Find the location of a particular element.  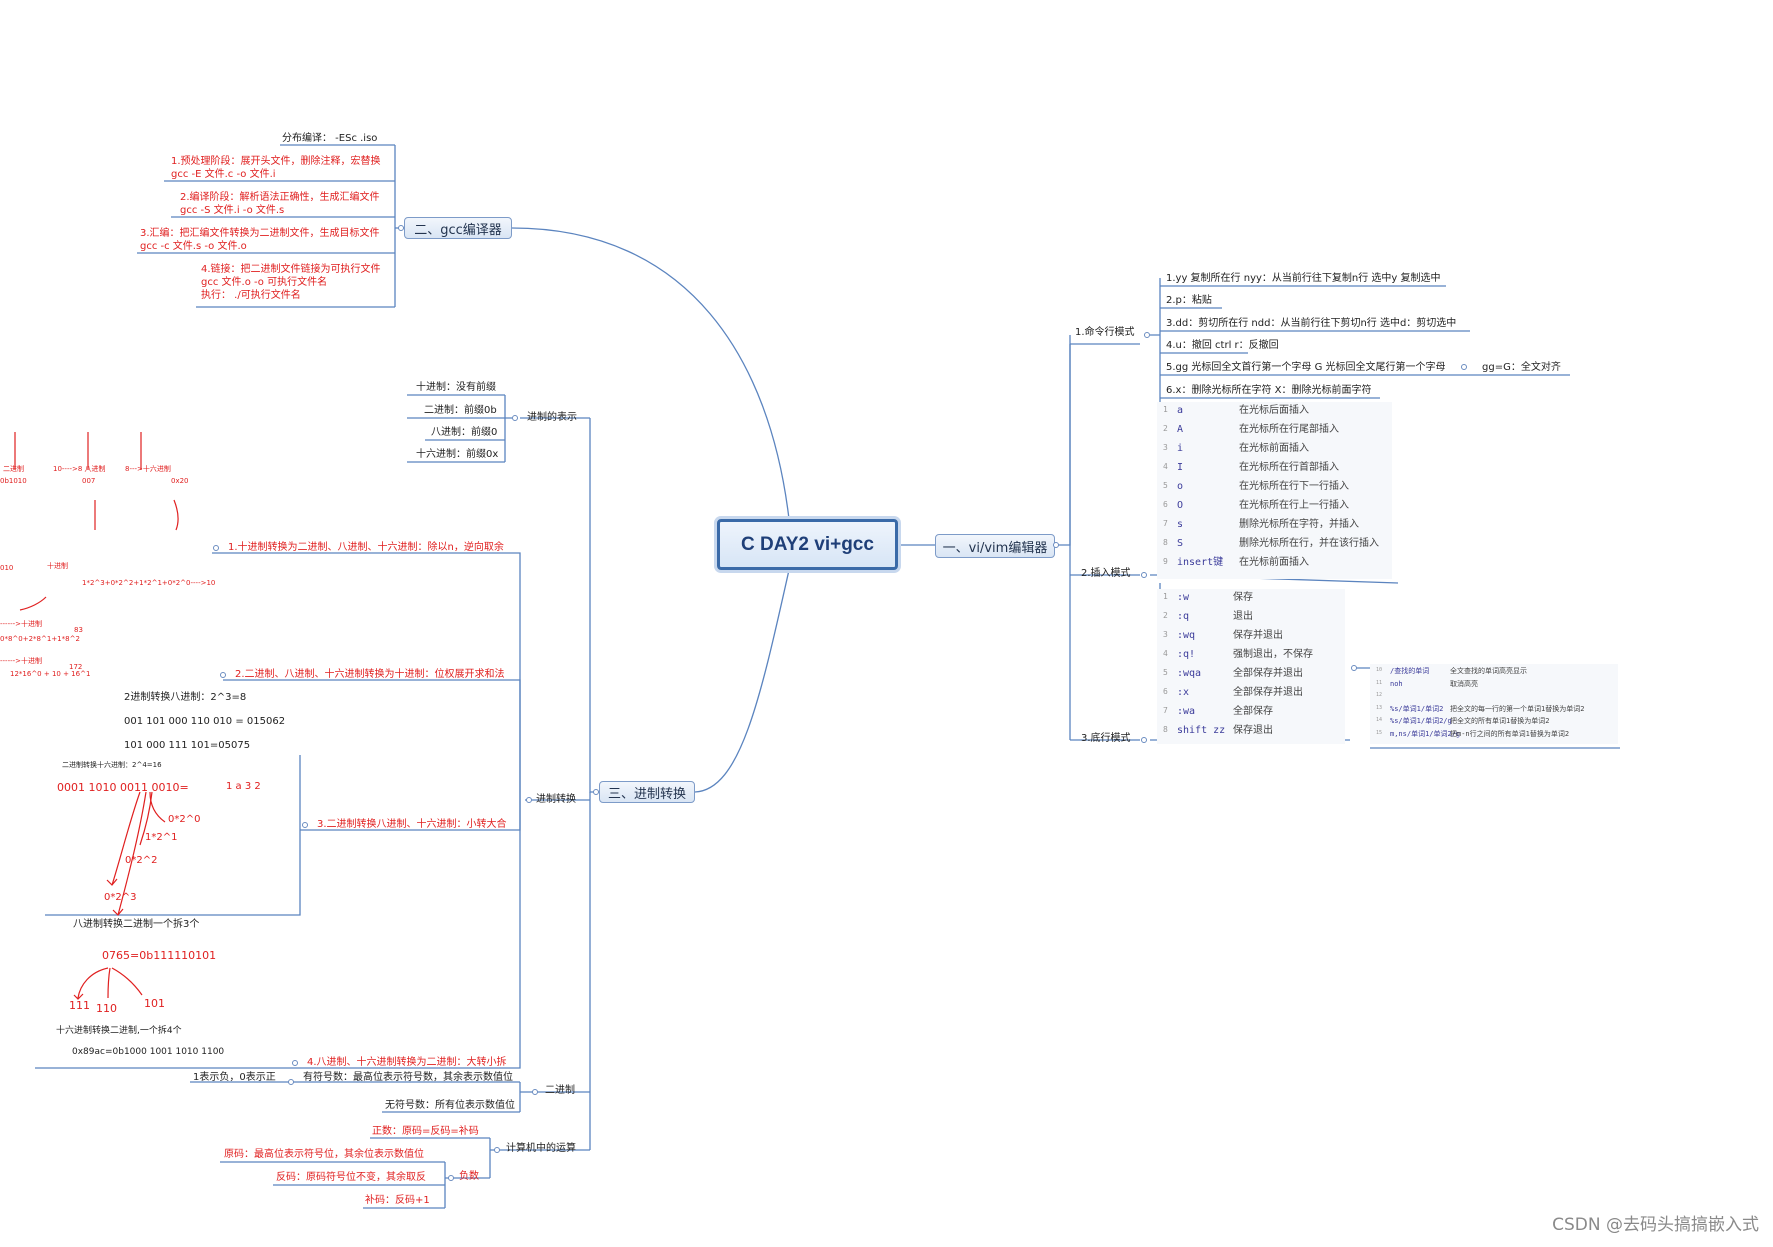

conv-item-2: 2.二进制、八进制、十六进制转换为十进制：位权展开求和法 is located at coordinates (370, 674).